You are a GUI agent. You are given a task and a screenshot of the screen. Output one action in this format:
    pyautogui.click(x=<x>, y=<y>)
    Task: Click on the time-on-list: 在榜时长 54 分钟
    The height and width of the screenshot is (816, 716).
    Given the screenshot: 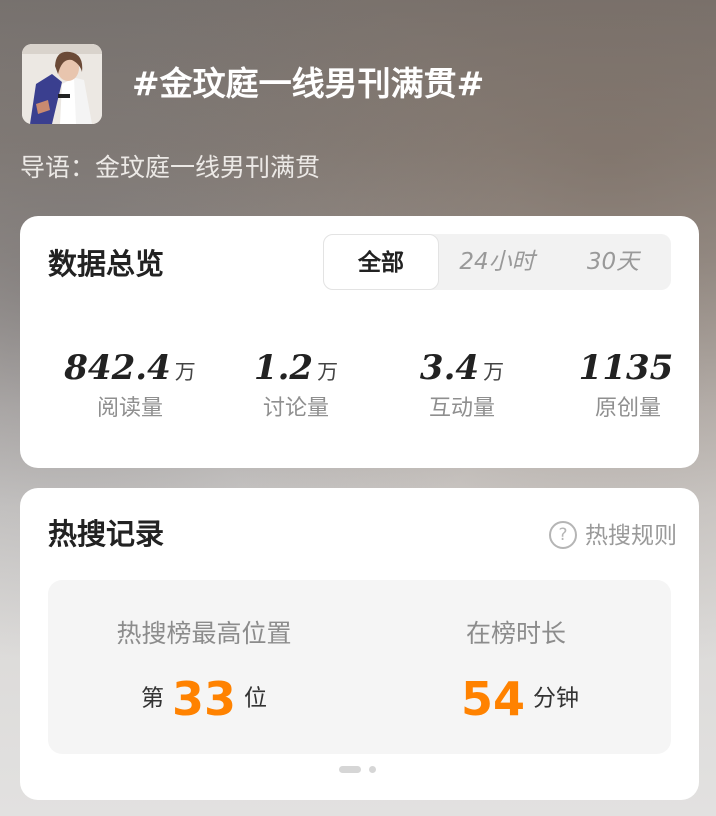 What is the action you would take?
    pyautogui.click(x=516, y=671)
    